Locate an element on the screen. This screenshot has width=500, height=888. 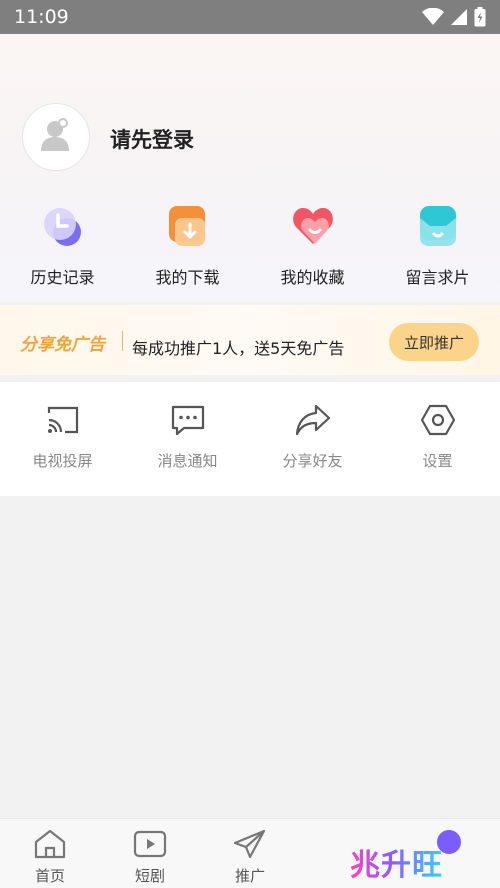
quick-action-history: 历史记录 is located at coordinates (62, 249).